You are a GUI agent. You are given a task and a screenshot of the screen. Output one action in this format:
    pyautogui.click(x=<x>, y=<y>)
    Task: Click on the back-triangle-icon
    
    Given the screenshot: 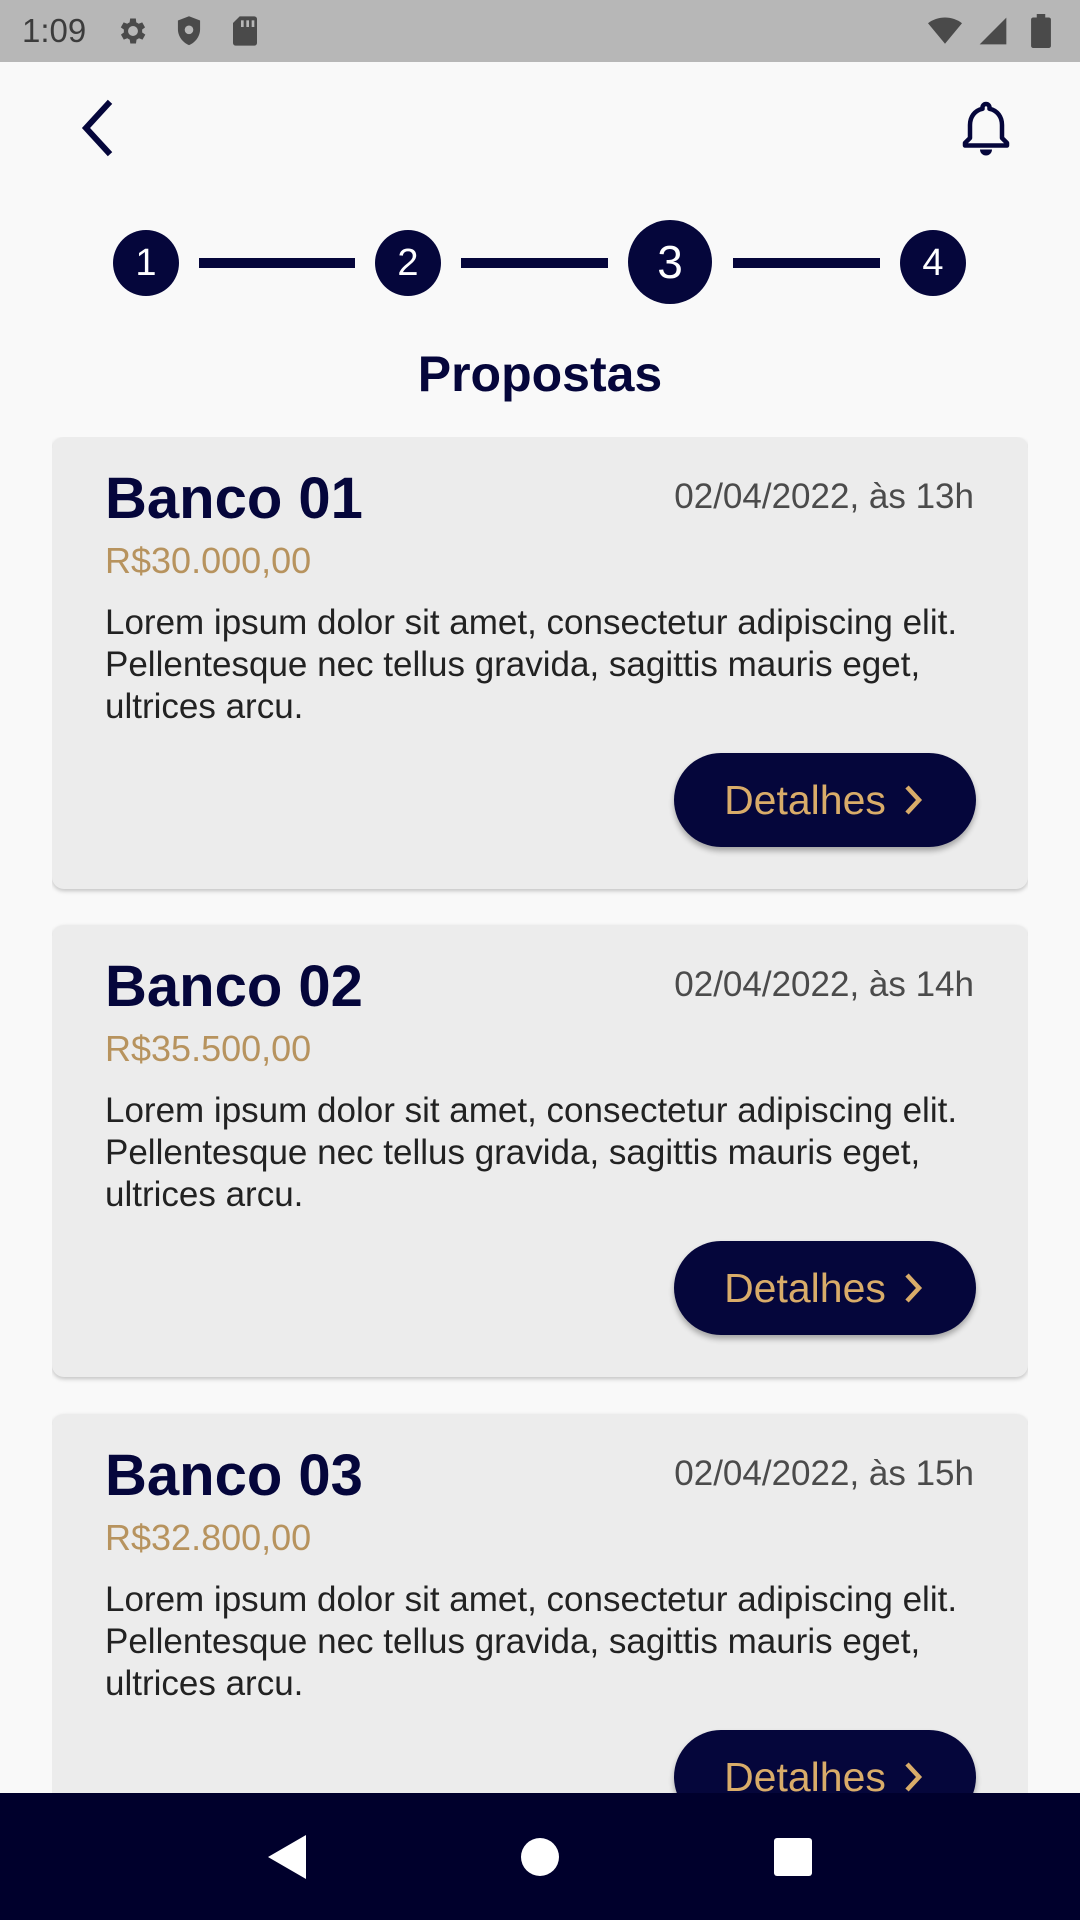 What is the action you would take?
    pyautogui.click(x=286, y=1856)
    